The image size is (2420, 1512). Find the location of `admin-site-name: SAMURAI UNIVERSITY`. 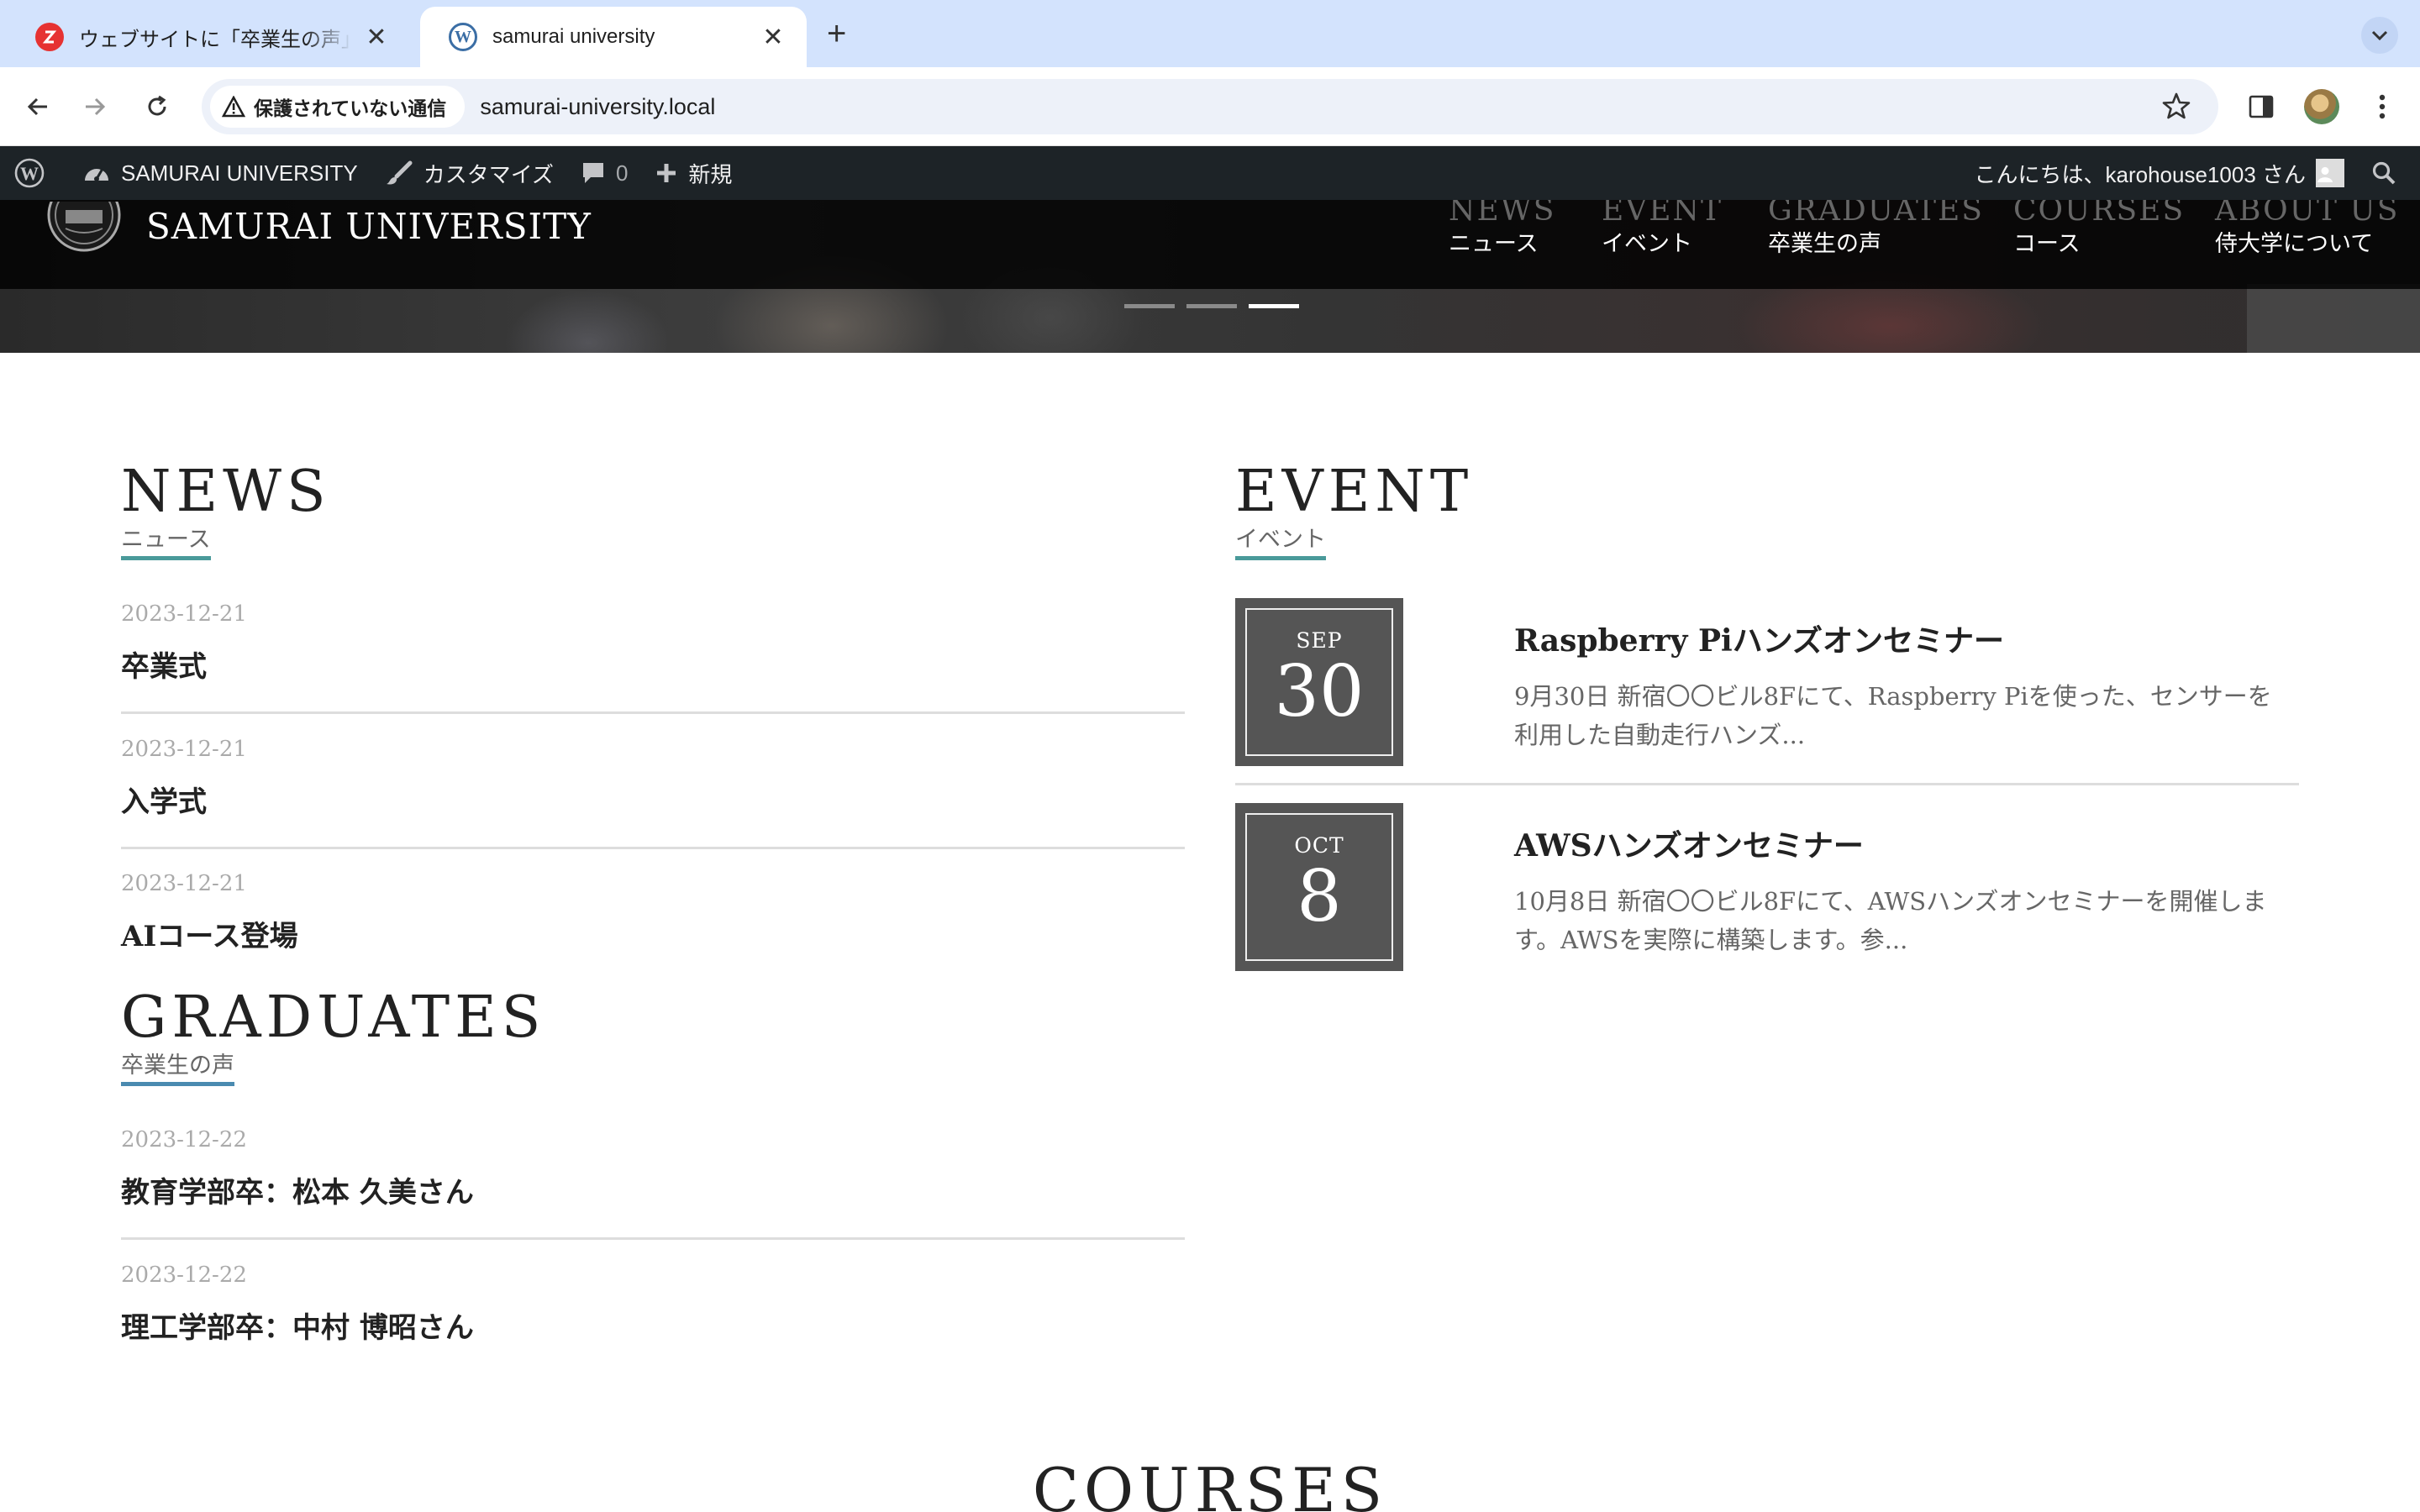

admin-site-name: SAMURAI UNIVERSITY is located at coordinates (220, 173).